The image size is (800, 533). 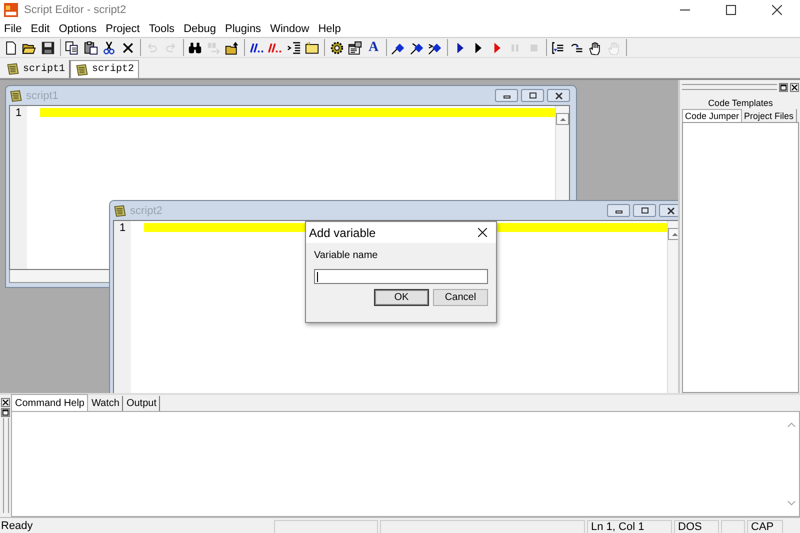 I want to click on menu-item: Window, so click(x=290, y=28).